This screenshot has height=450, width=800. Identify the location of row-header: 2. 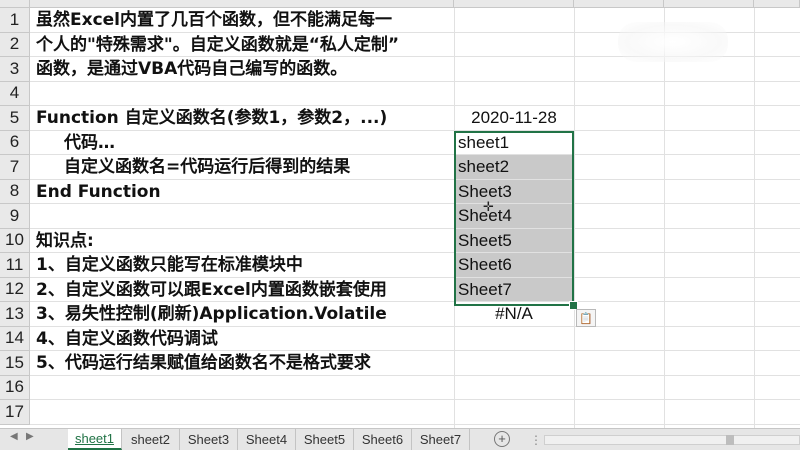
(15, 44).